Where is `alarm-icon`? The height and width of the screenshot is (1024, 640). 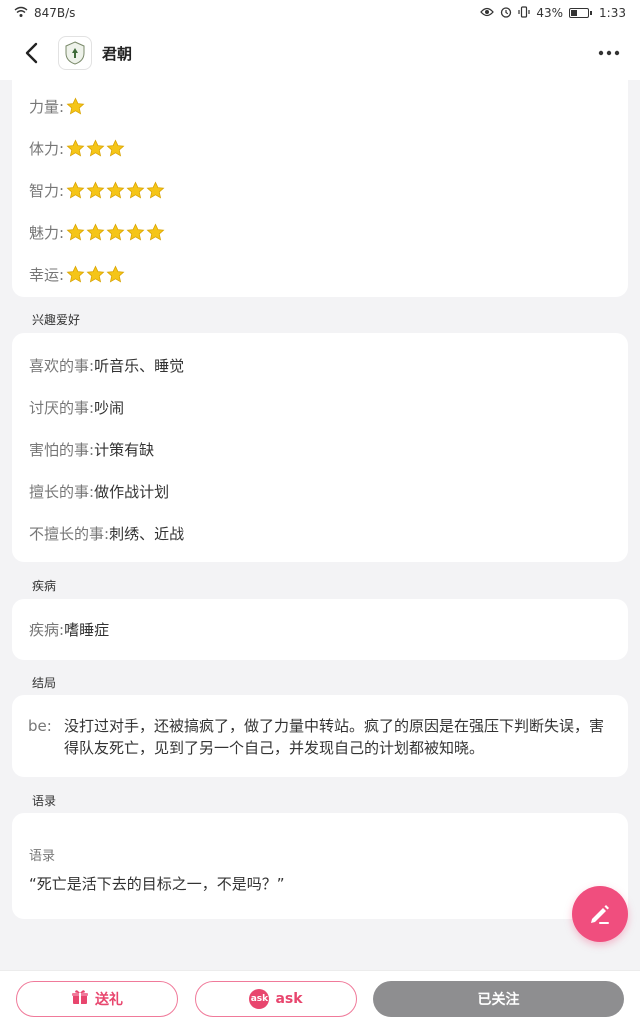
alarm-icon is located at coordinates (506, 13).